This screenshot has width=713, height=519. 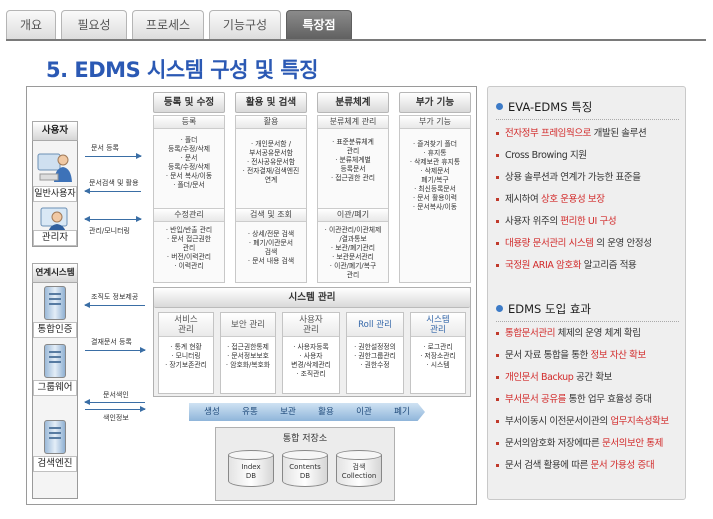 What do you see at coordinates (353, 122) in the screenshot?
I see `subheader-classification: 분류체계 관리` at bounding box center [353, 122].